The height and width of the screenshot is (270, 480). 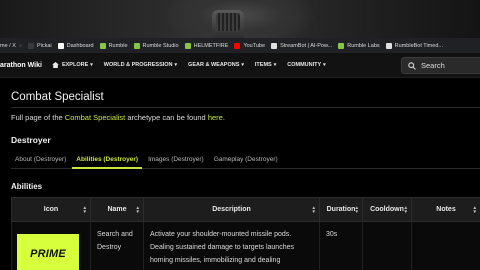 What do you see at coordinates (211, 45) in the screenshot?
I see `bookmark-label: HELMETFIRE` at bounding box center [211, 45].